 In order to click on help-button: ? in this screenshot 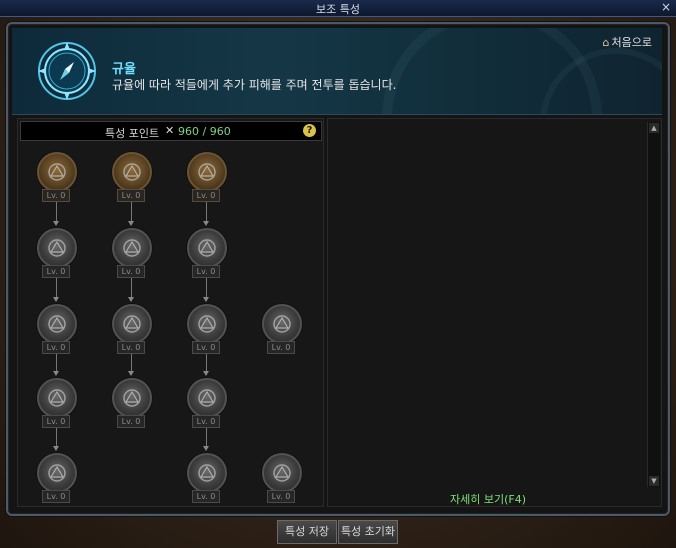, I will do `click(309, 130)`.